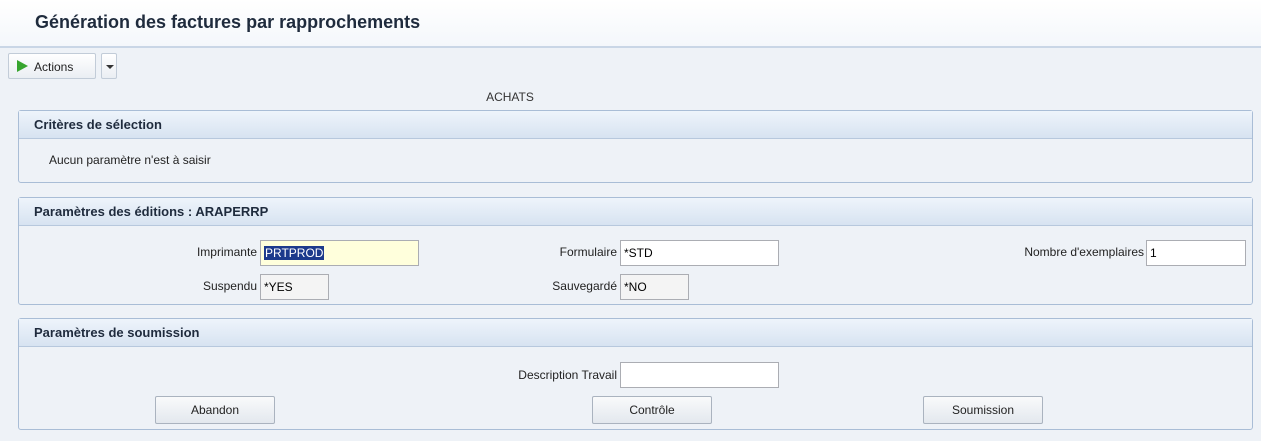 The image size is (1261, 441). I want to click on copies-label: Nombre d'exemplaires, so click(1084, 252).